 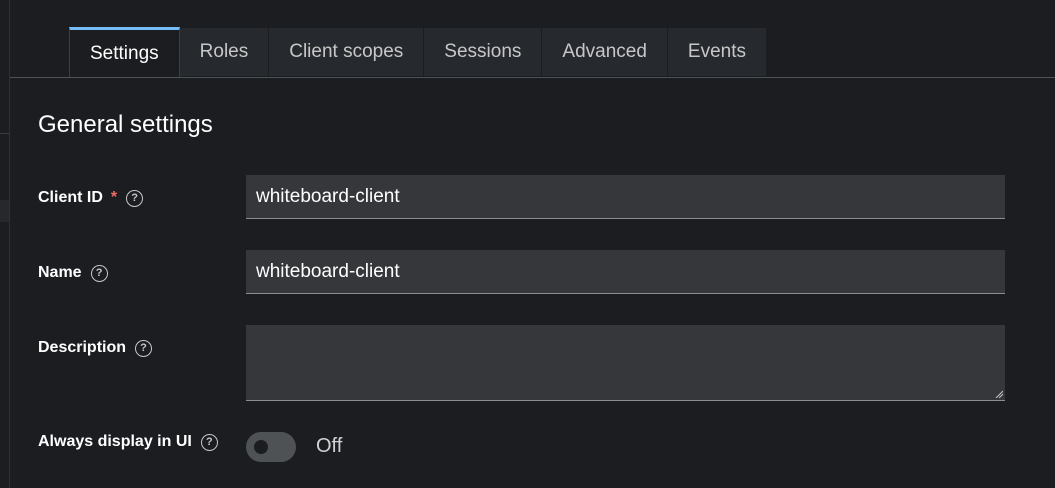 What do you see at coordinates (124, 52) in the screenshot?
I see `tab-settings: Settings` at bounding box center [124, 52].